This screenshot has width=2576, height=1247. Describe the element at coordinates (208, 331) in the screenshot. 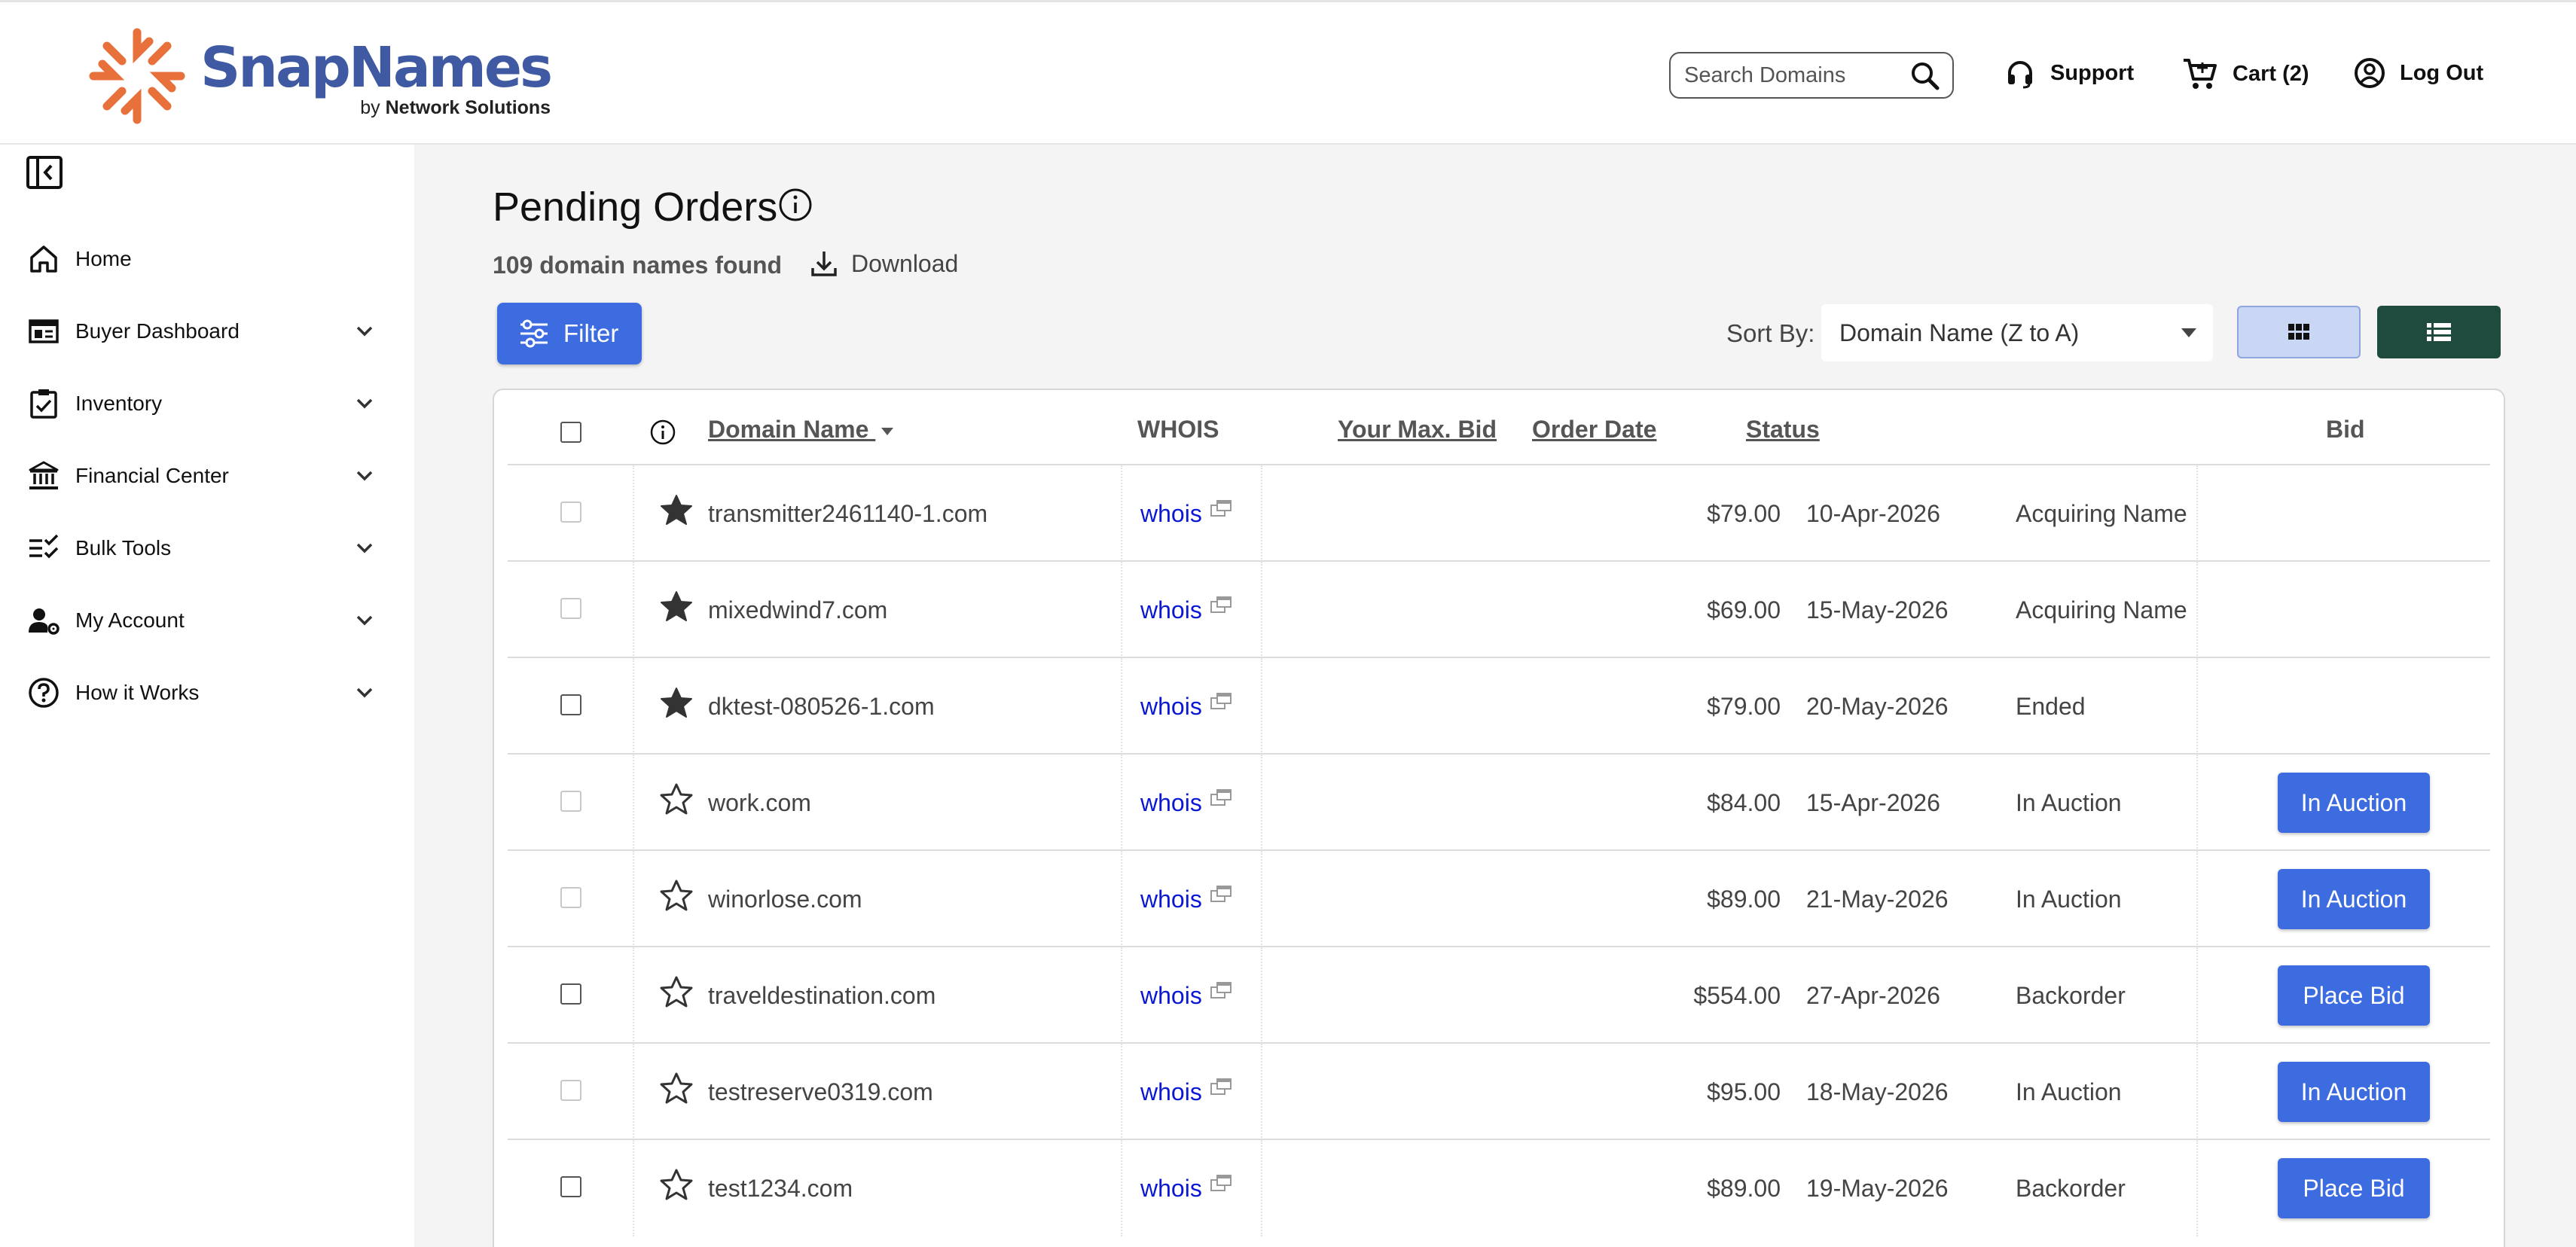

I see `sidebar-item-buyer-dashboard: Buyer Dashboard` at that location.